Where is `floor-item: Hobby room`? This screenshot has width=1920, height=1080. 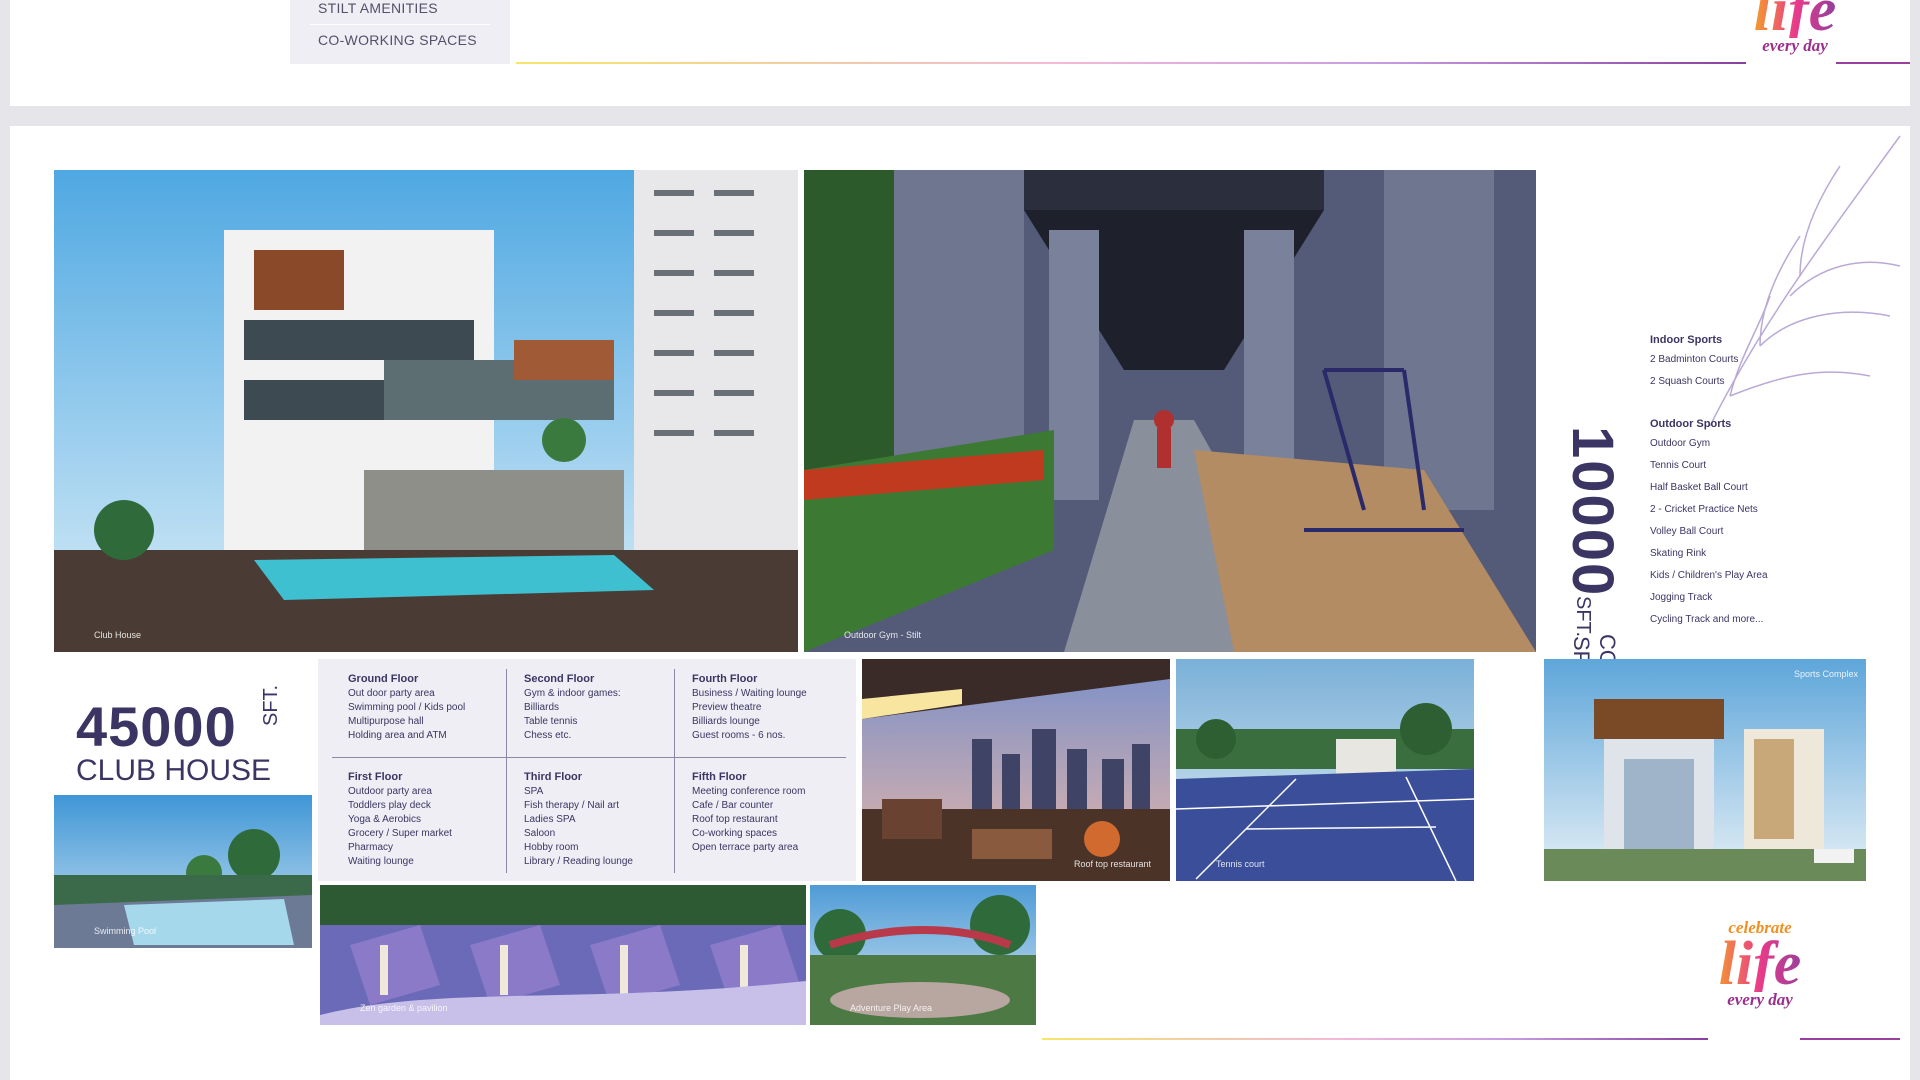 floor-item: Hobby room is located at coordinates (551, 847).